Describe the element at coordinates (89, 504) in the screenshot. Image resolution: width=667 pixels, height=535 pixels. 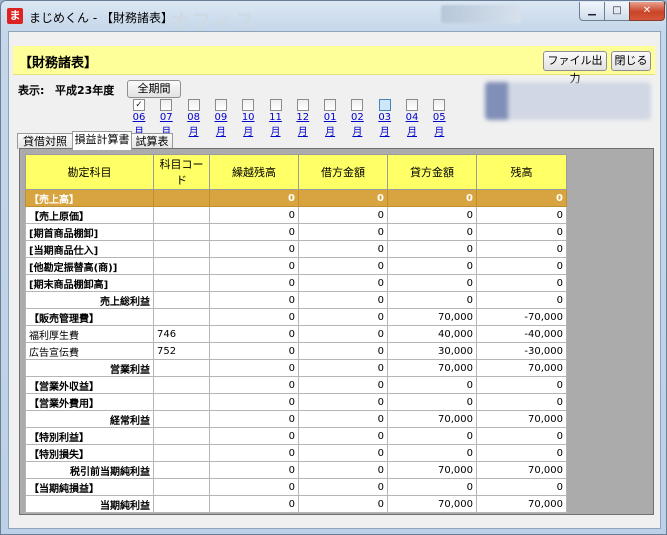
I see `account-name-cell: 当期純利益` at that location.